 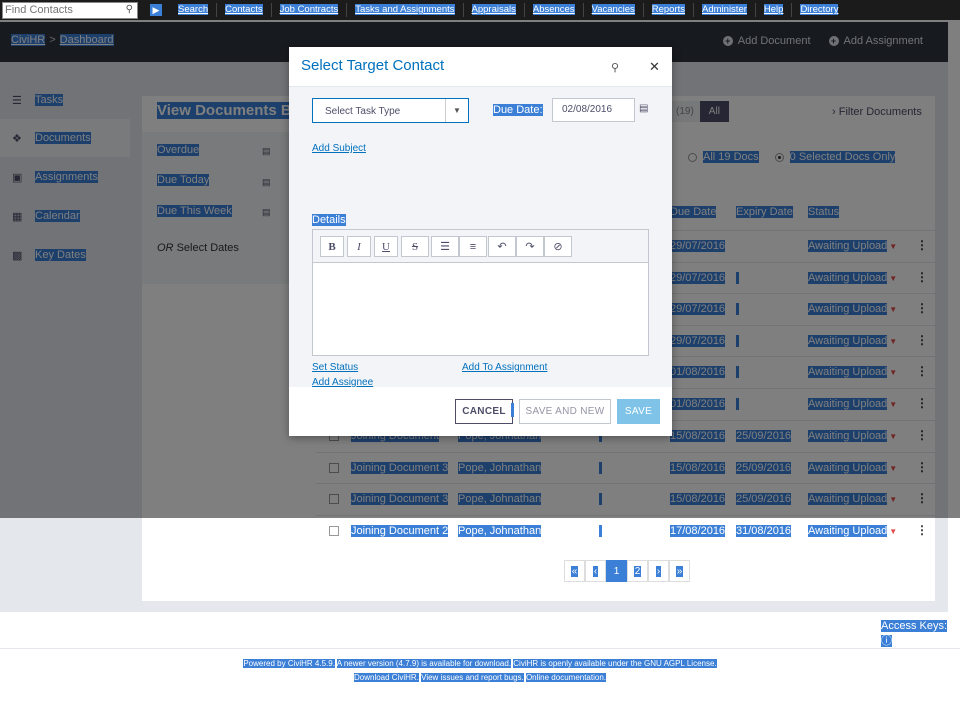 I want to click on bold-button: B, so click(x=332, y=246).